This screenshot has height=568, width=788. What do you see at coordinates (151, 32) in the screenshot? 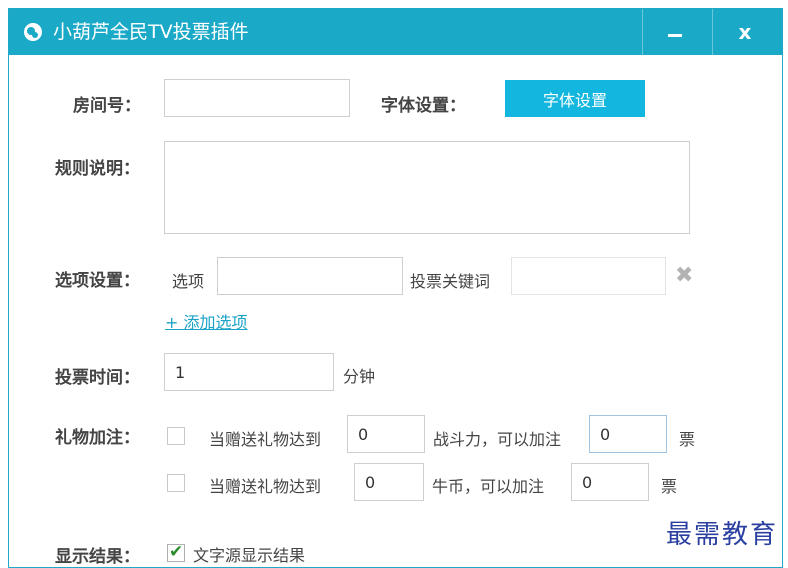
I see `window-title: 小葫芦全民TV投票插件` at bounding box center [151, 32].